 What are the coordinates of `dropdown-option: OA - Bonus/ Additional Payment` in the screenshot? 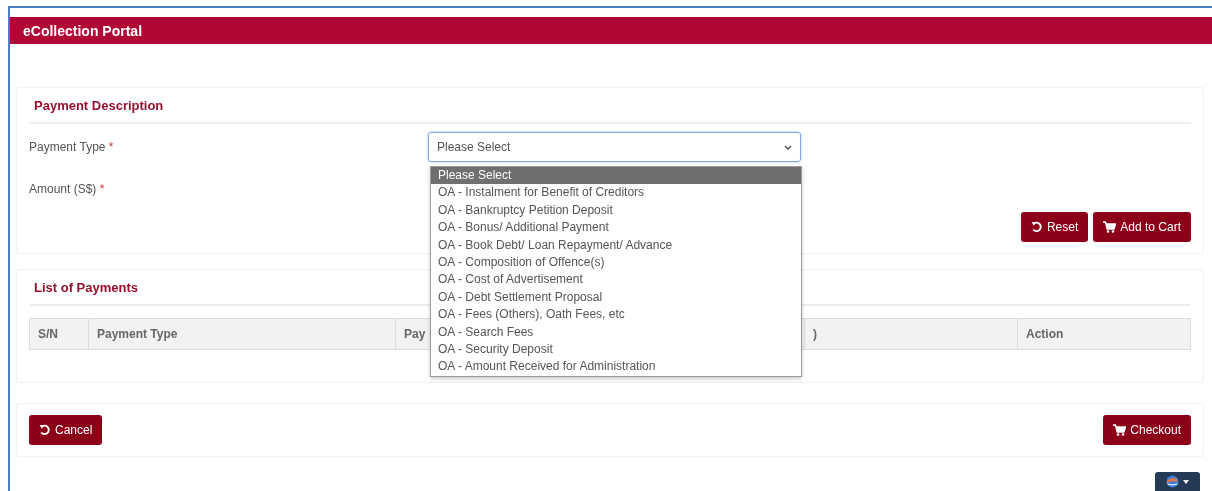 It's located at (616, 228).